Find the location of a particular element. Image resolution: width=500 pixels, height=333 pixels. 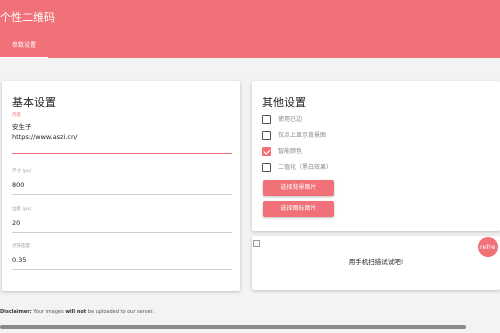

content-line-1: 安生子 is located at coordinates (22, 127).